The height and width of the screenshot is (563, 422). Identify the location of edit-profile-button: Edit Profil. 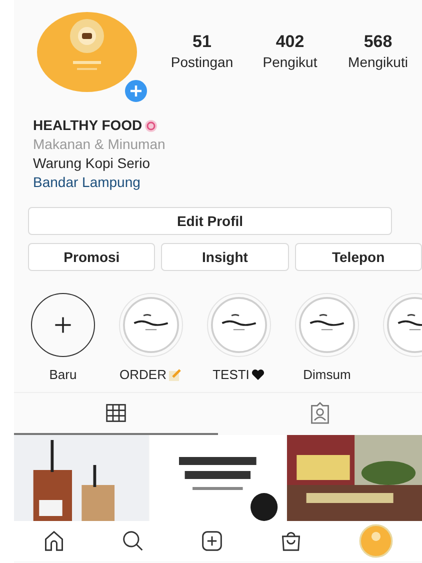
(210, 221).